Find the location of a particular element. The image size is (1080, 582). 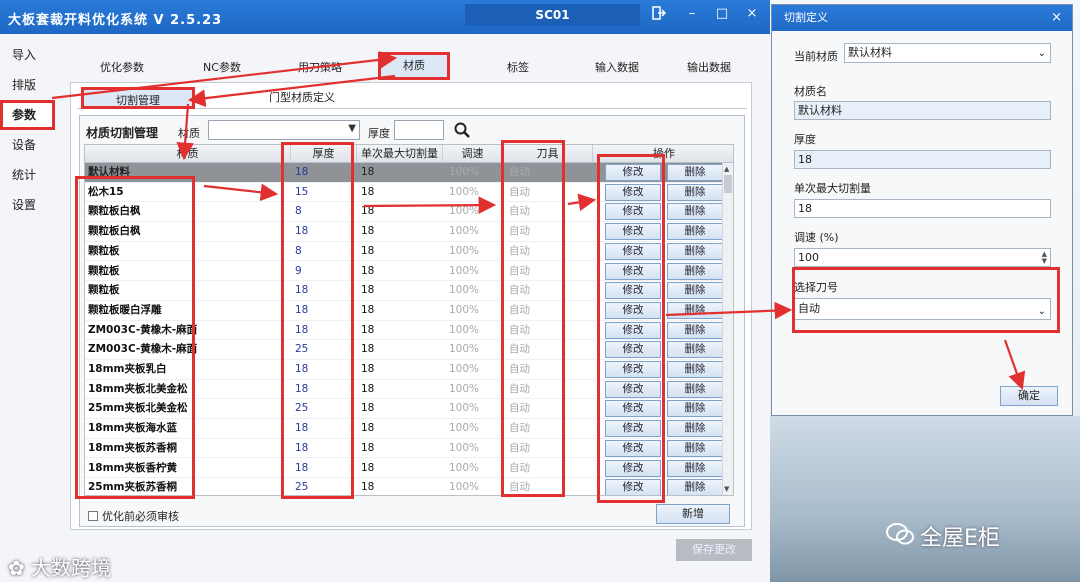

save-changes-button: 保存更改 is located at coordinates (714, 550).